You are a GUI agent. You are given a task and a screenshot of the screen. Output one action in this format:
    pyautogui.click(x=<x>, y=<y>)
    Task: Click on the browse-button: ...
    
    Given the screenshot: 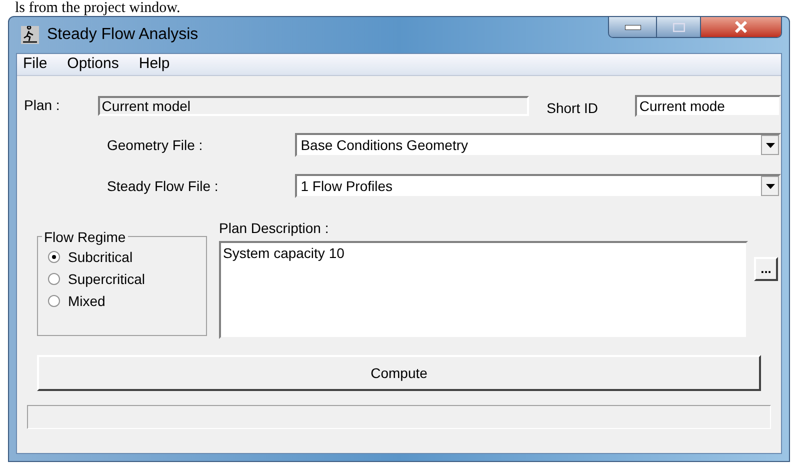 What is the action you would take?
    pyautogui.click(x=766, y=269)
    